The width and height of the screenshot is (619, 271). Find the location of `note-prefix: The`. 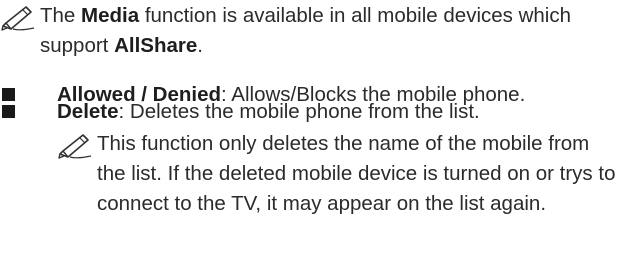

note-prefix: The is located at coordinates (61, 15).